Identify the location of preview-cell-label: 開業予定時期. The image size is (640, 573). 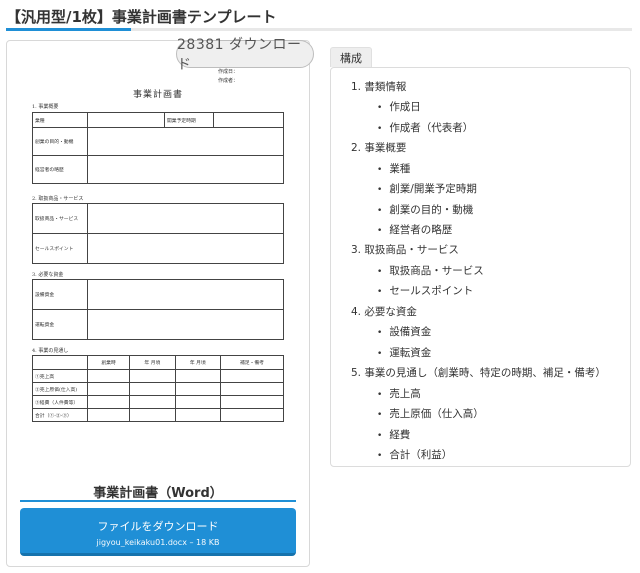
(189, 120).